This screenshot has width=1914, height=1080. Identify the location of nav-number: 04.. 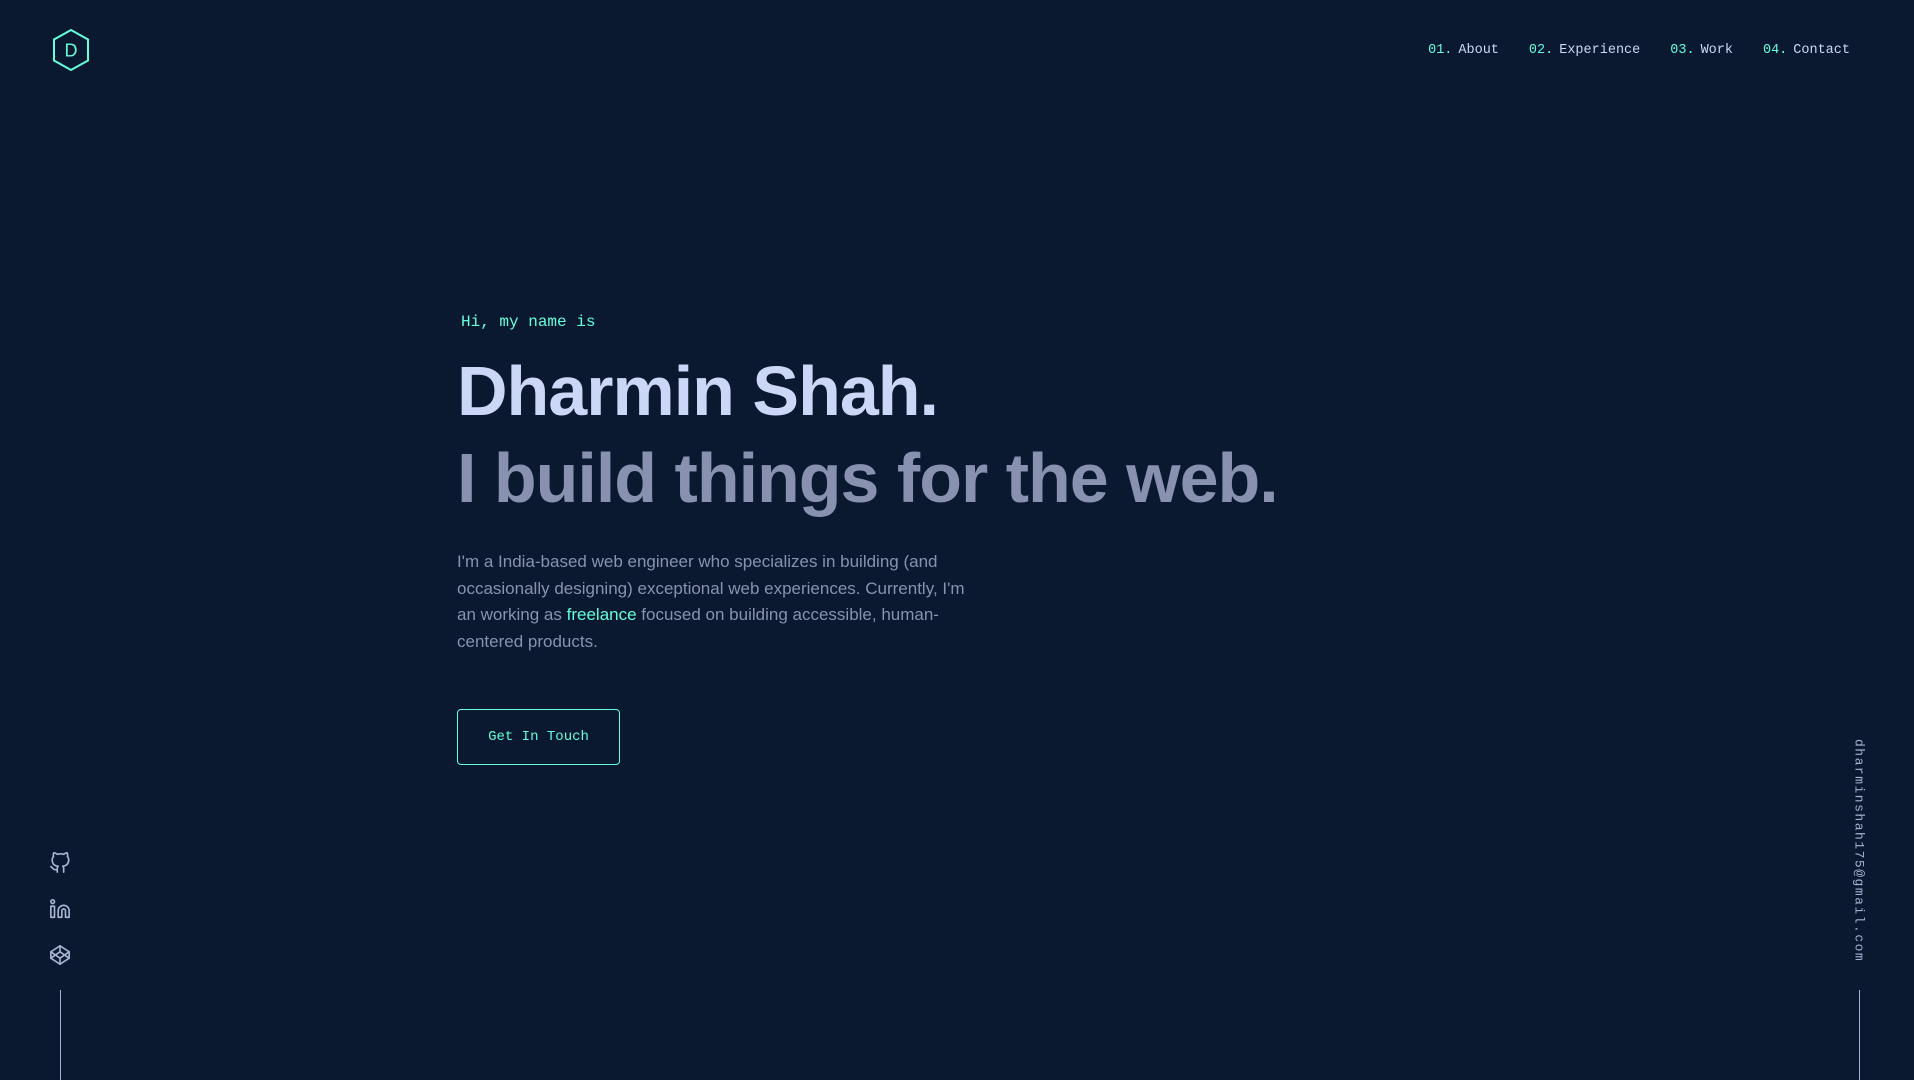
(1775, 50).